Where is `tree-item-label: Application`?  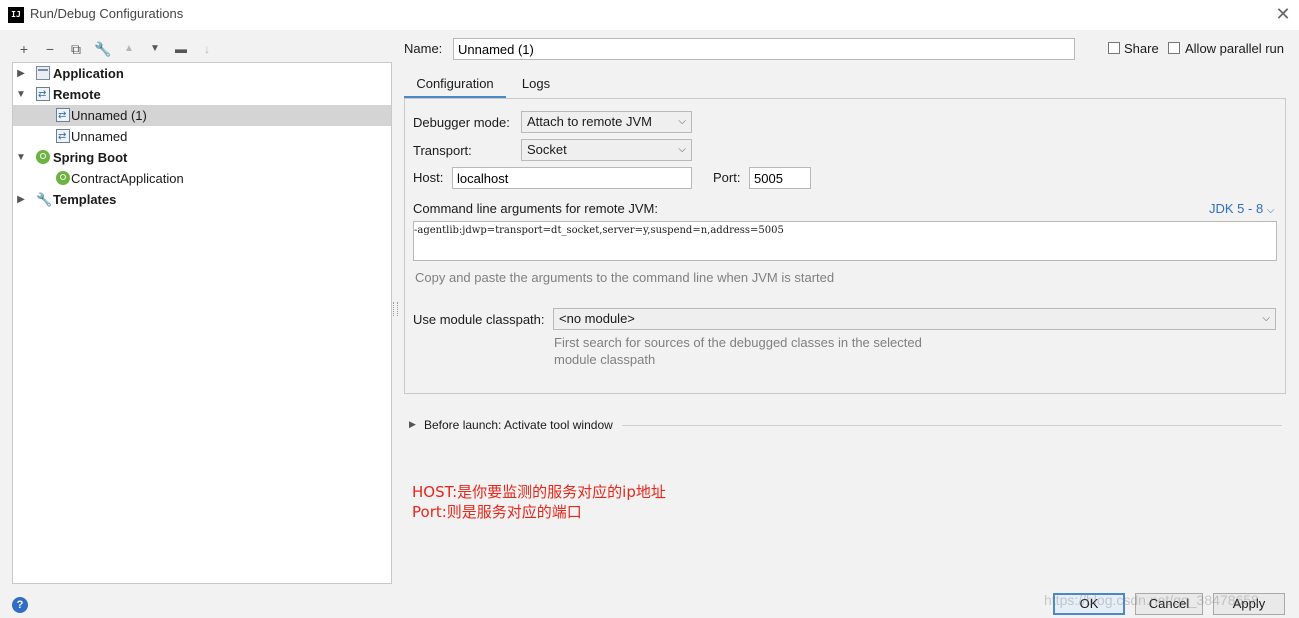 tree-item-label: Application is located at coordinates (88, 73).